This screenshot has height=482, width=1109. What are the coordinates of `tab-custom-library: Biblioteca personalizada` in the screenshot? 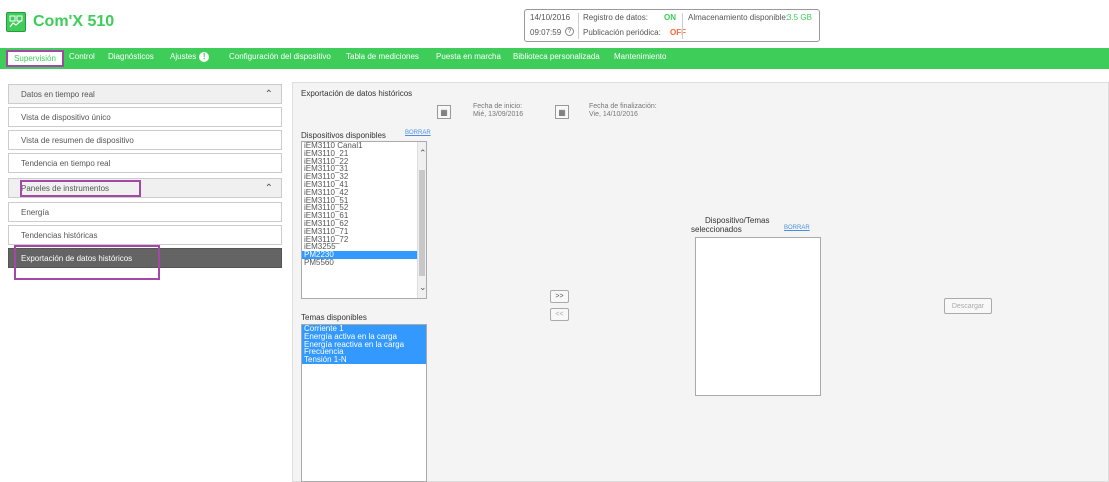 It's located at (556, 56).